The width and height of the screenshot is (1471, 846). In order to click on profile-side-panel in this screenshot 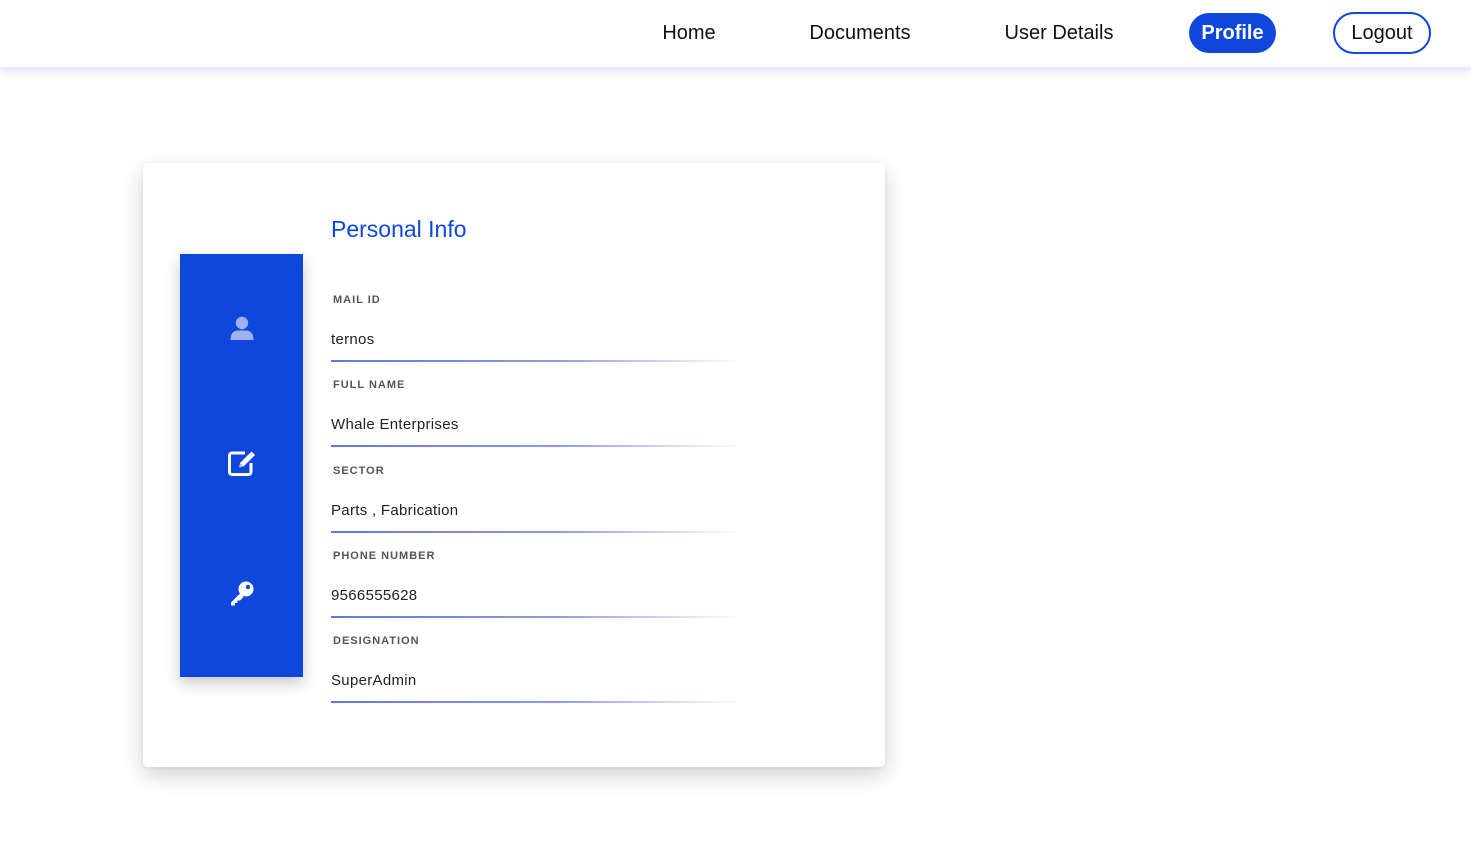, I will do `click(241, 465)`.